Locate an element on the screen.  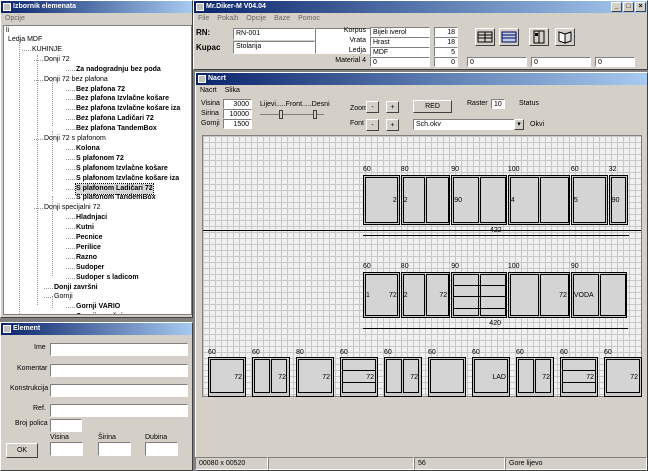
menu-2: Opcije is located at coordinates (256, 18).